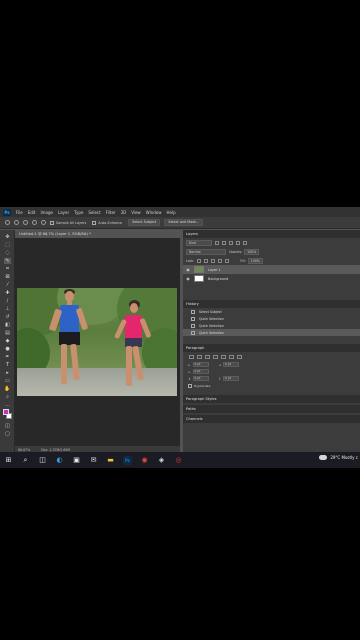 The height and width of the screenshot is (640, 360). I want to click on menu-filter: Filter, so click(111, 212).